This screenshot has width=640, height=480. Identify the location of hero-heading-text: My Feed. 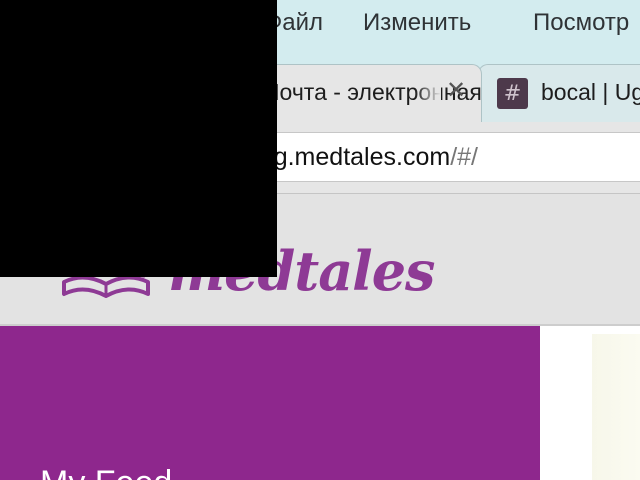
(140, 473).